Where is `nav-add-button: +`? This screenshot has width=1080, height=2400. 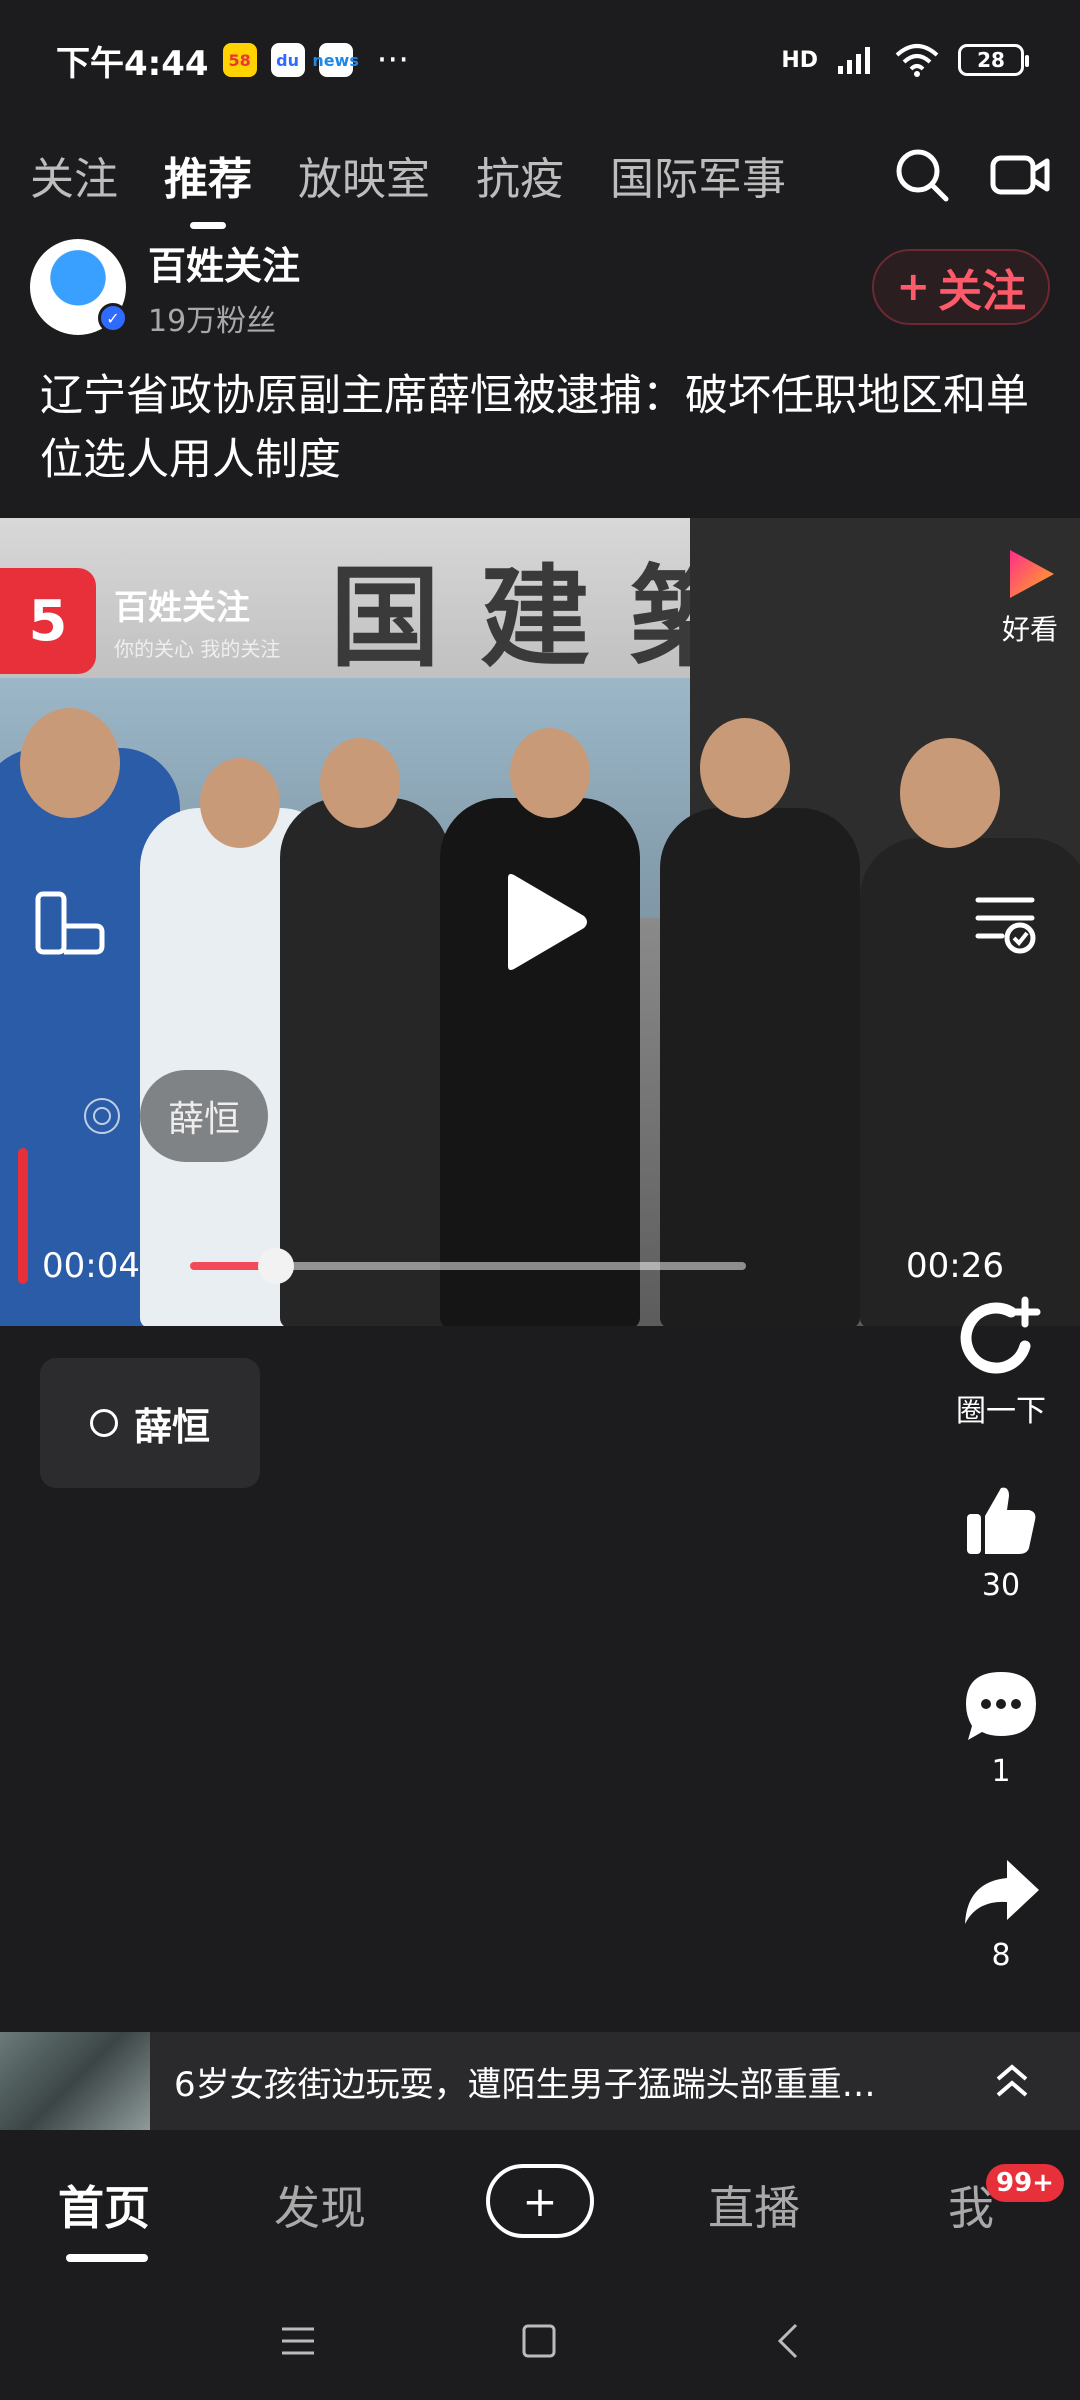
nav-add-button: + is located at coordinates (540, 2201).